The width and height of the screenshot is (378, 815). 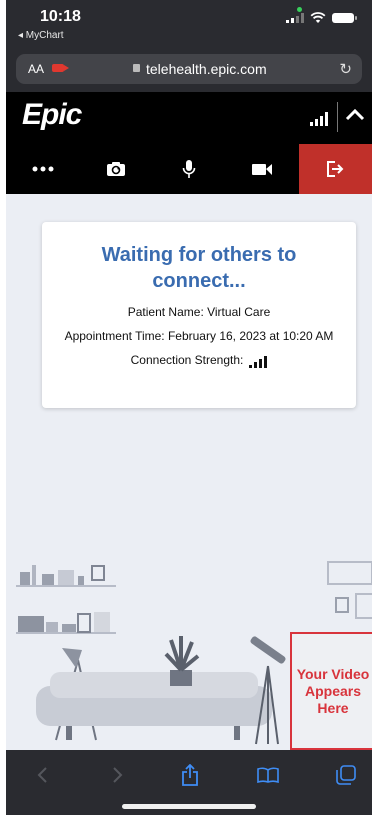 I want to click on exit-icon, so click(x=335, y=169).